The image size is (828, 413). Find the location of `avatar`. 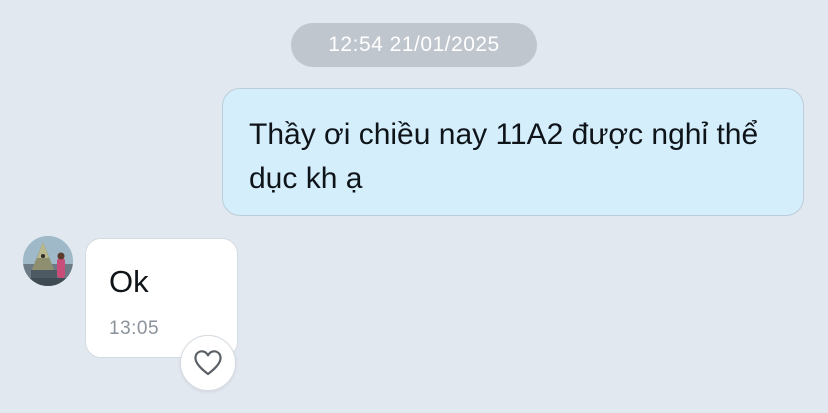

avatar is located at coordinates (48, 261).